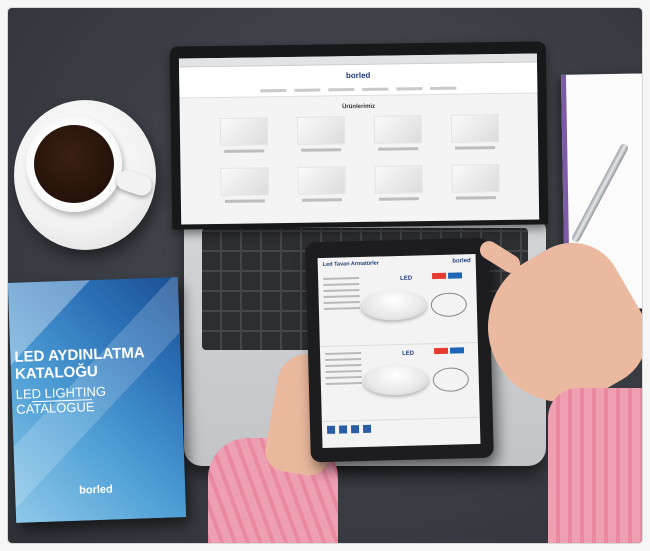 Image resolution: width=650 pixels, height=551 pixels. I want to click on catalogue-brand-logo: borled, so click(95, 490).